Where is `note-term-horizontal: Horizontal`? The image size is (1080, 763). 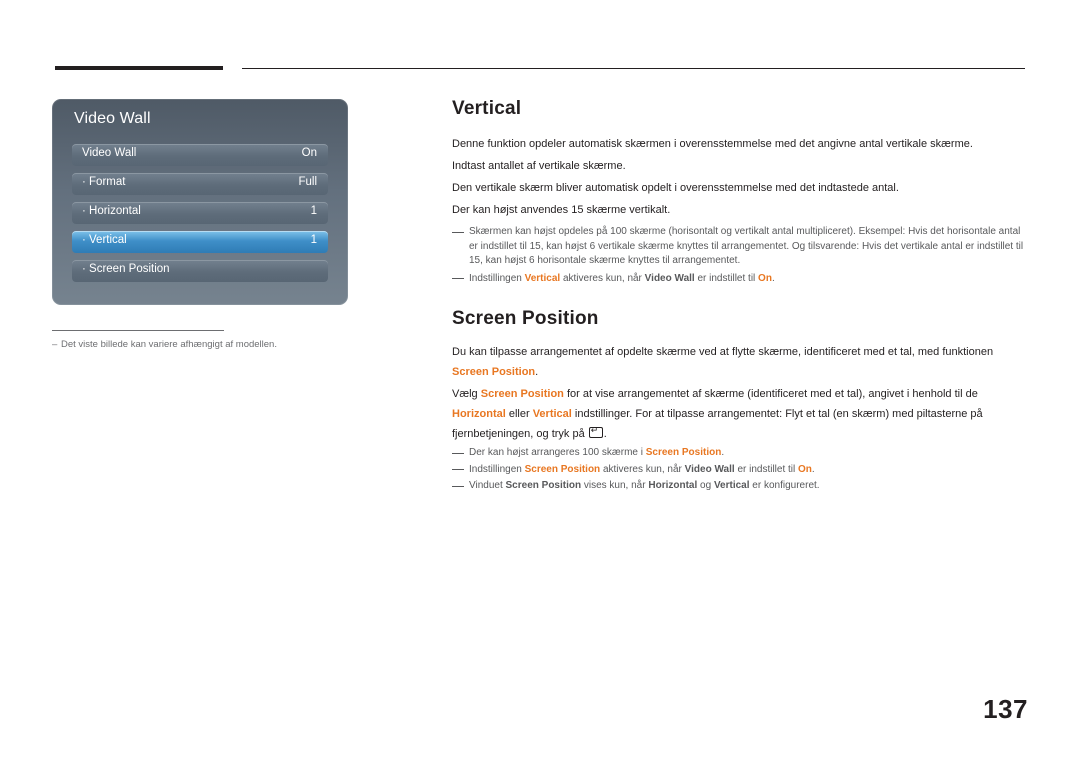
note-term-horizontal: Horizontal is located at coordinates (673, 485).